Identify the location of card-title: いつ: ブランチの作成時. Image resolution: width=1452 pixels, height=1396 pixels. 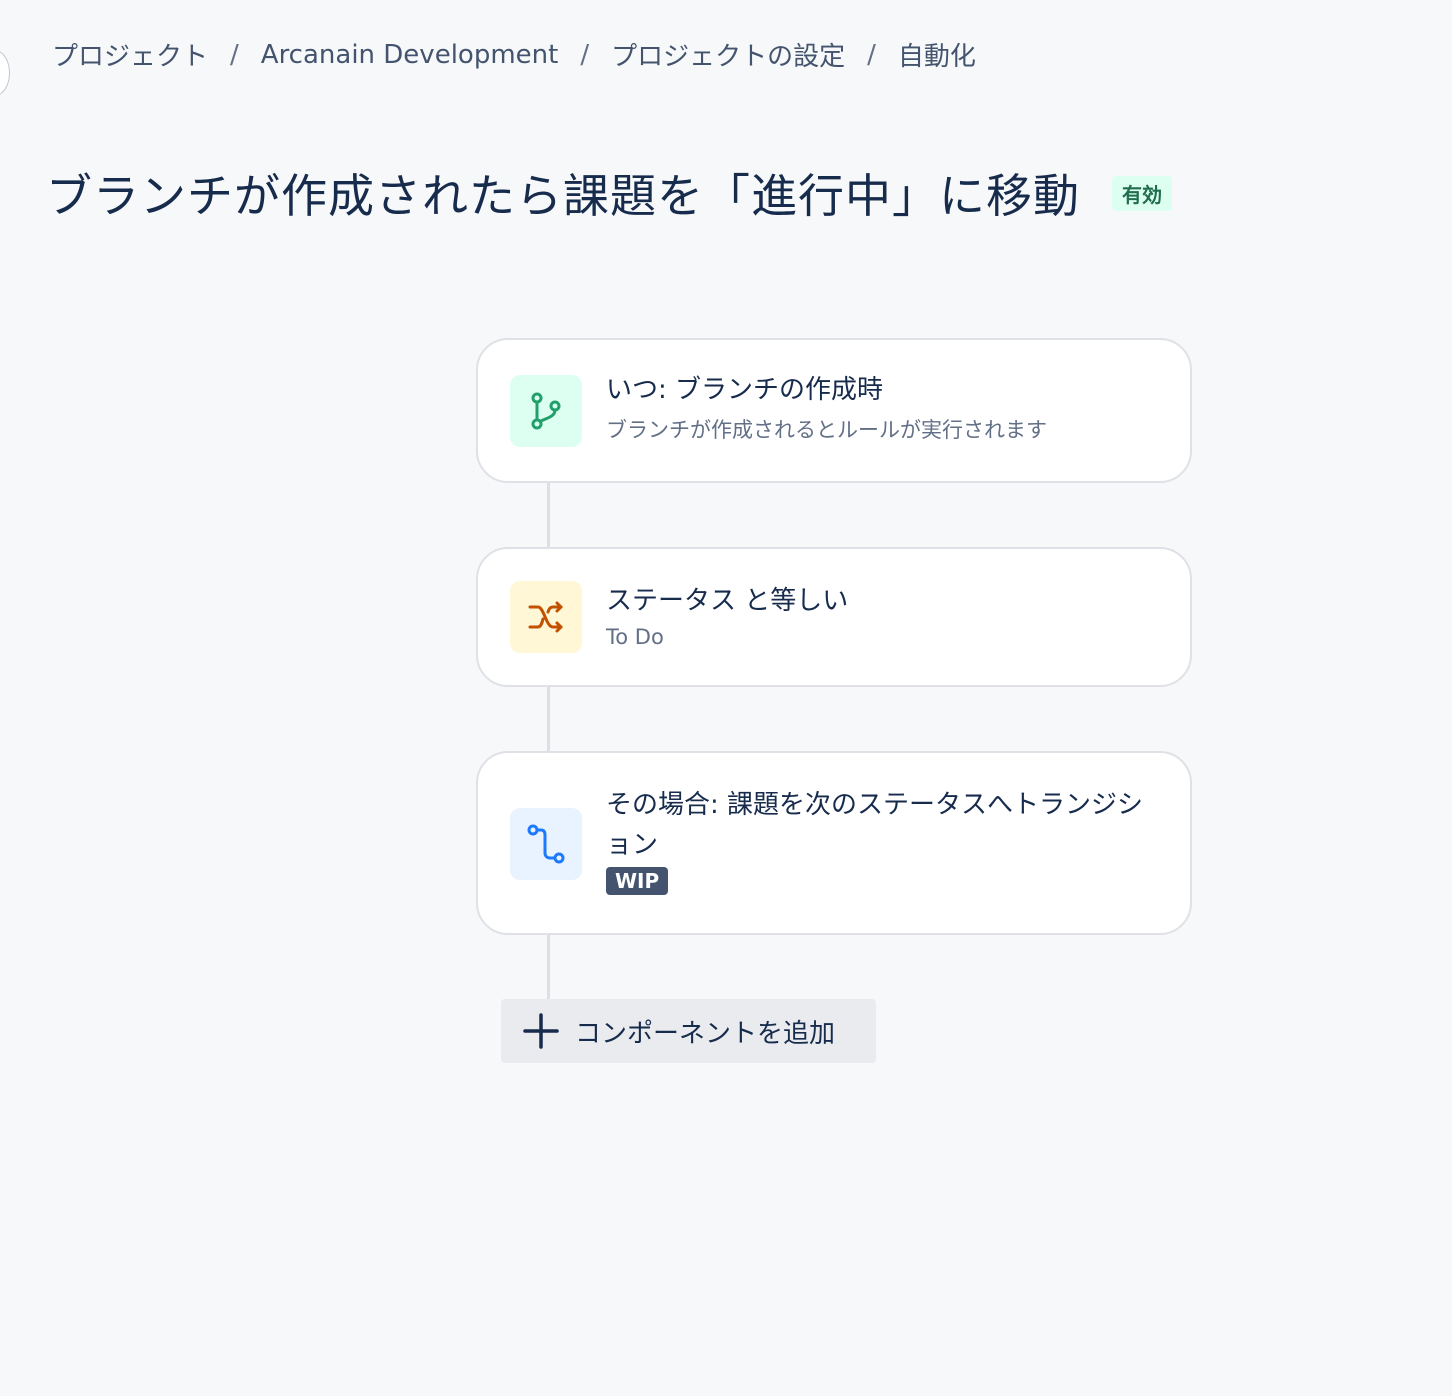
(745, 390).